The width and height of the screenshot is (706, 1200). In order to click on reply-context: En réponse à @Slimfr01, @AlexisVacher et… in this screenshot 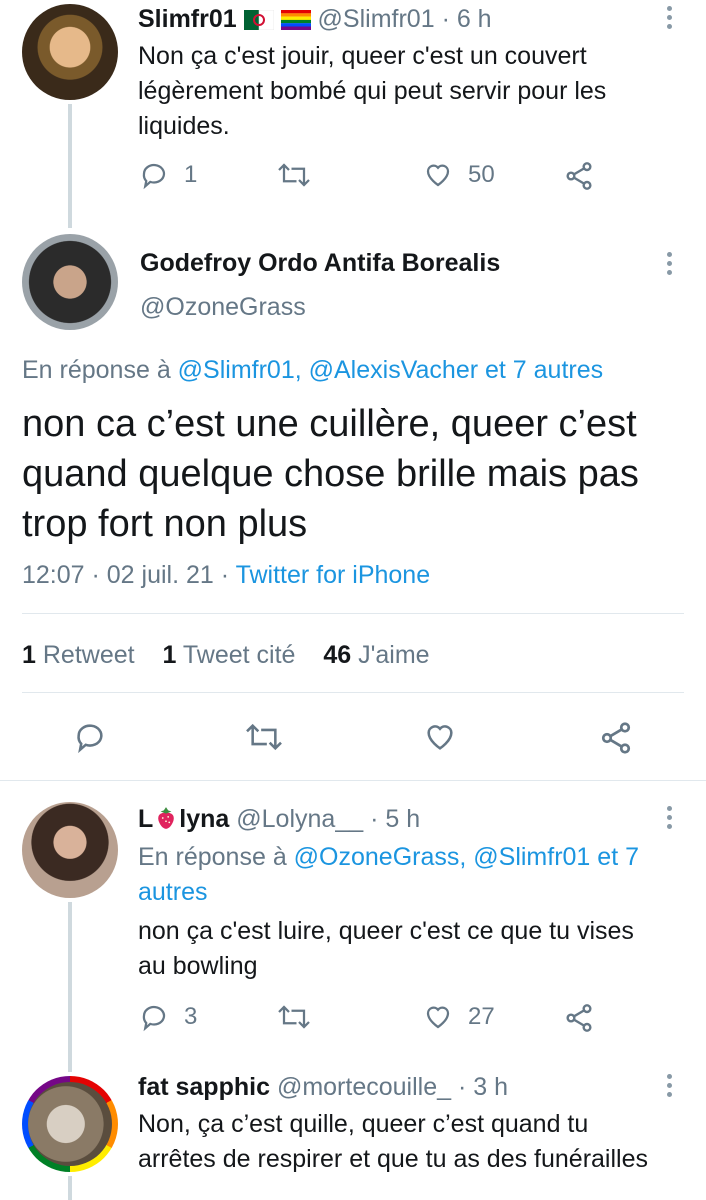, I will do `click(313, 370)`.